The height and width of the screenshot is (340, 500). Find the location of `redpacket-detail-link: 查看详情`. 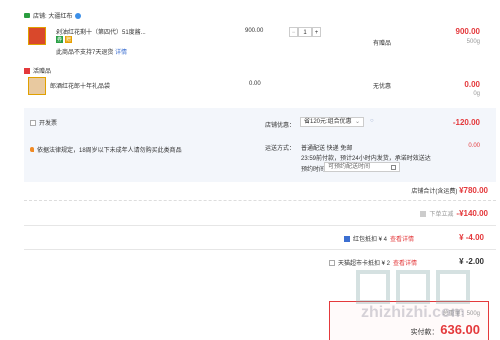

redpacket-detail-link: 查看详情 is located at coordinates (402, 238).